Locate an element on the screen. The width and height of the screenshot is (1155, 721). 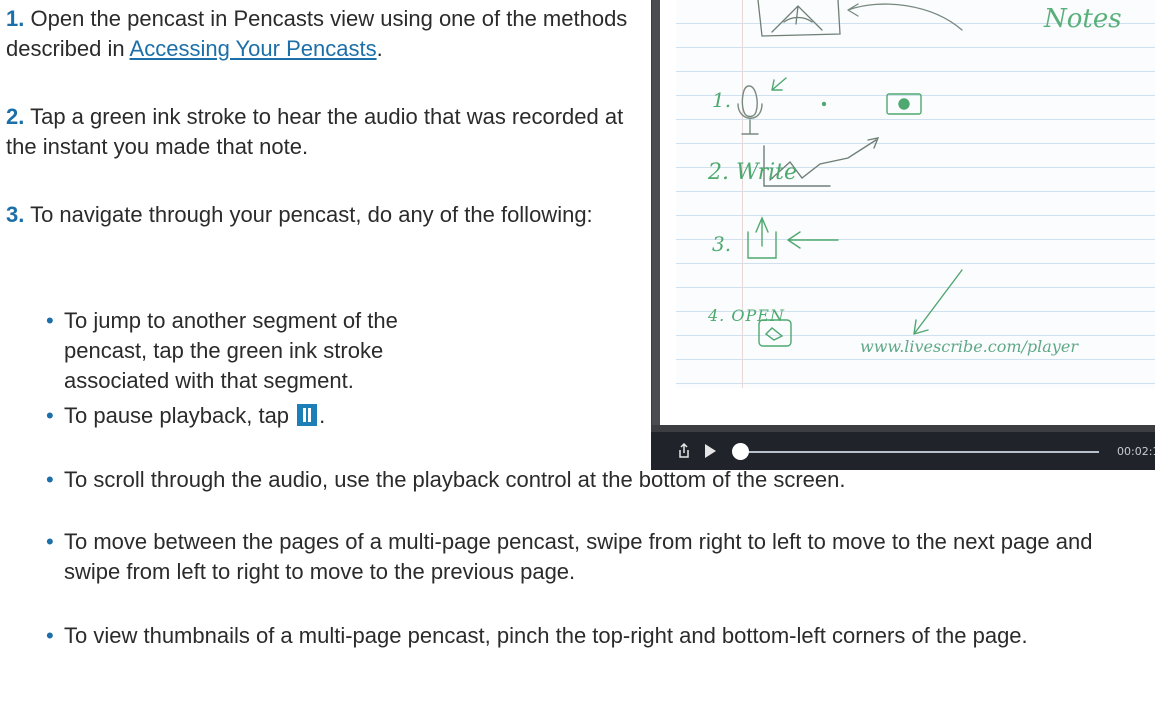
playback-bar: 00:02:14 is located at coordinates (903, 451).